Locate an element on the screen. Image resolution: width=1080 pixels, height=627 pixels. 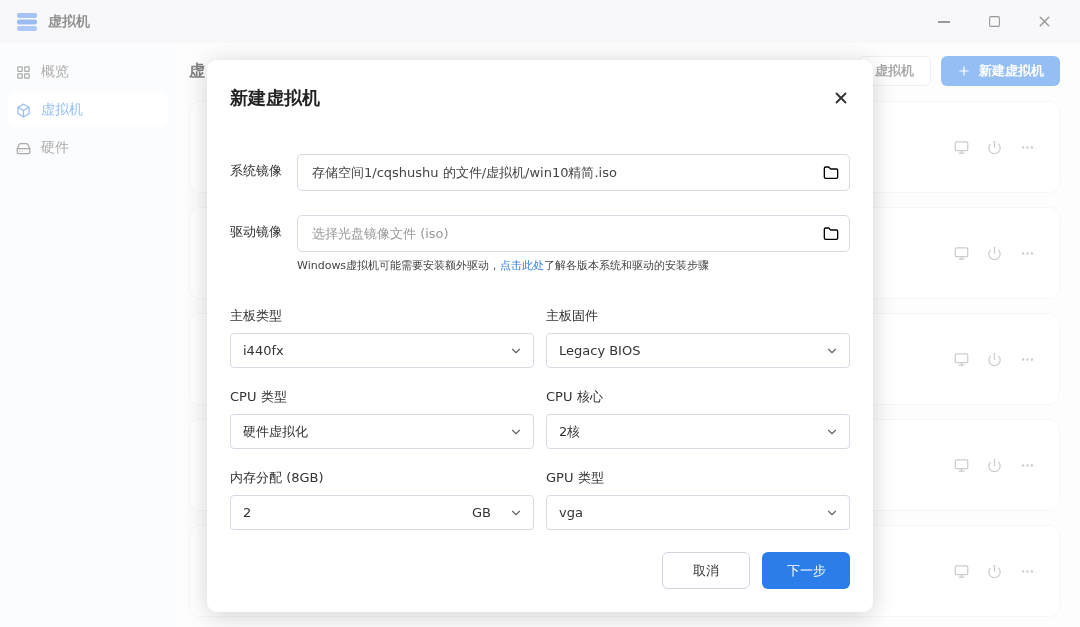
field-label: 驱动镜像 is located at coordinates (256, 232).